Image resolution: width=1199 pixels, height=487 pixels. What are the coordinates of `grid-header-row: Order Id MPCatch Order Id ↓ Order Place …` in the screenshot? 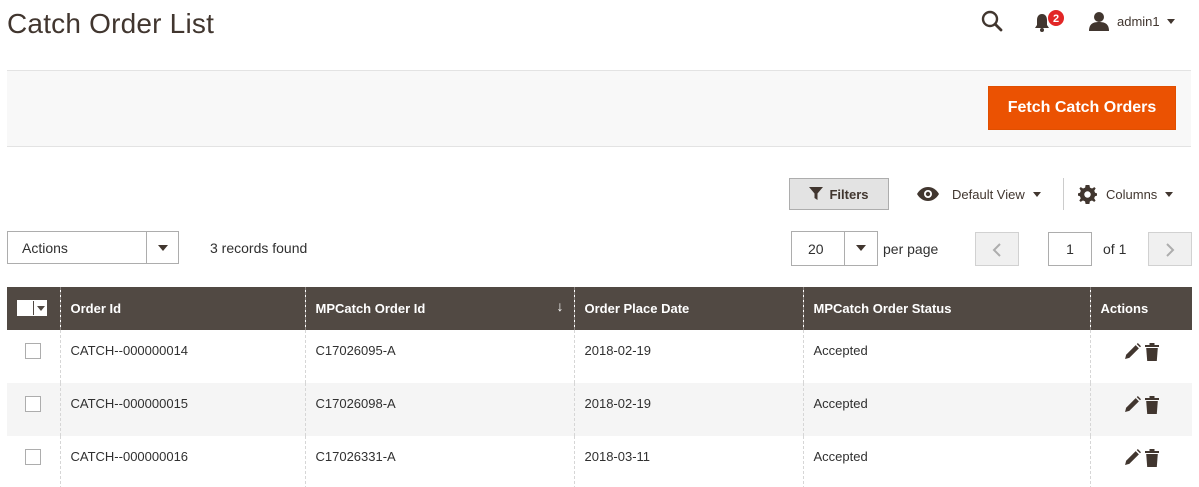 It's located at (599, 308).